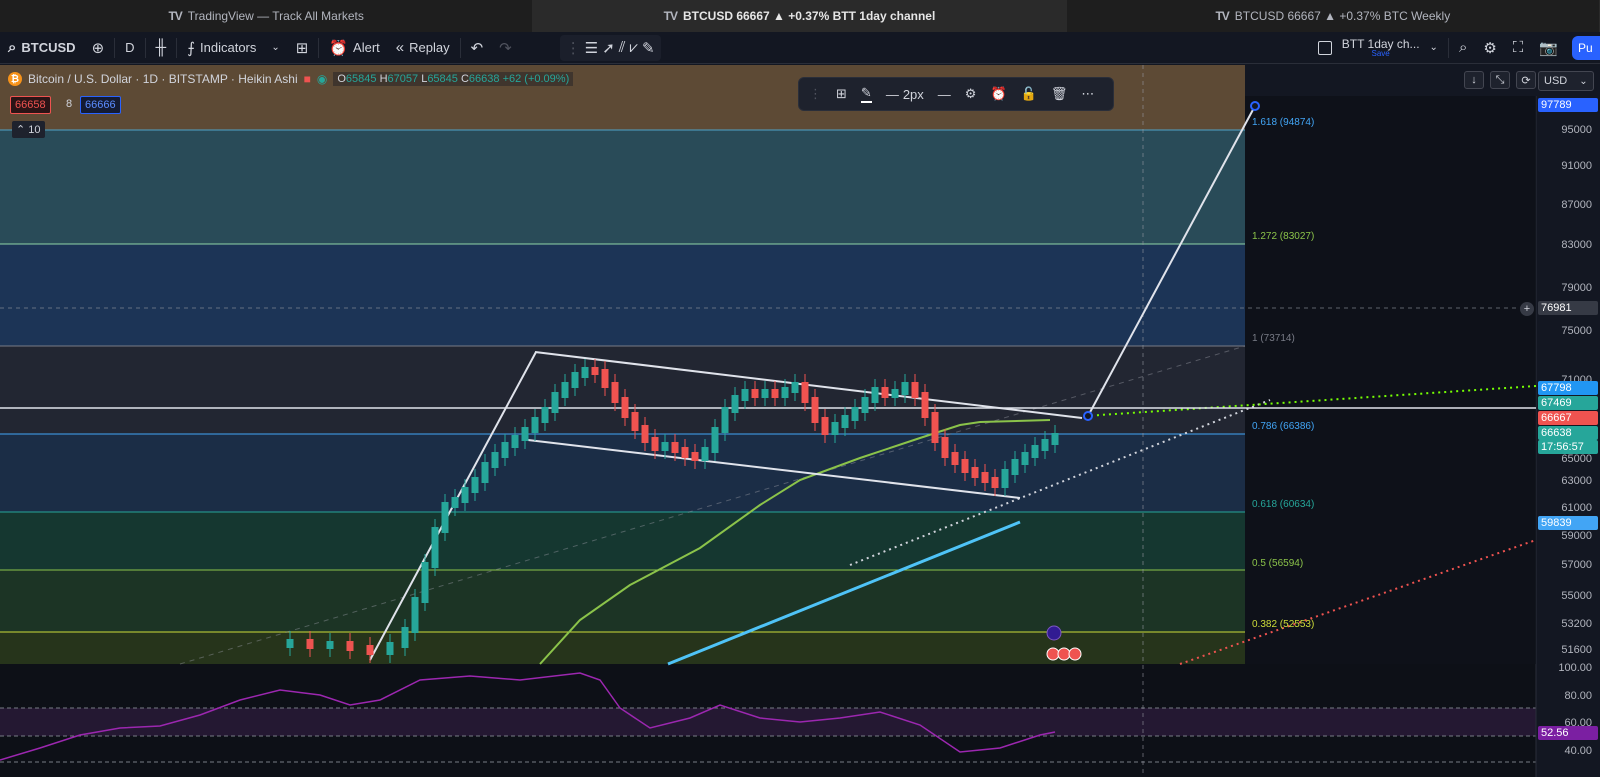 This screenshot has height=777, width=1600. I want to click on price-axis-tick: 55000, so click(1576, 596).